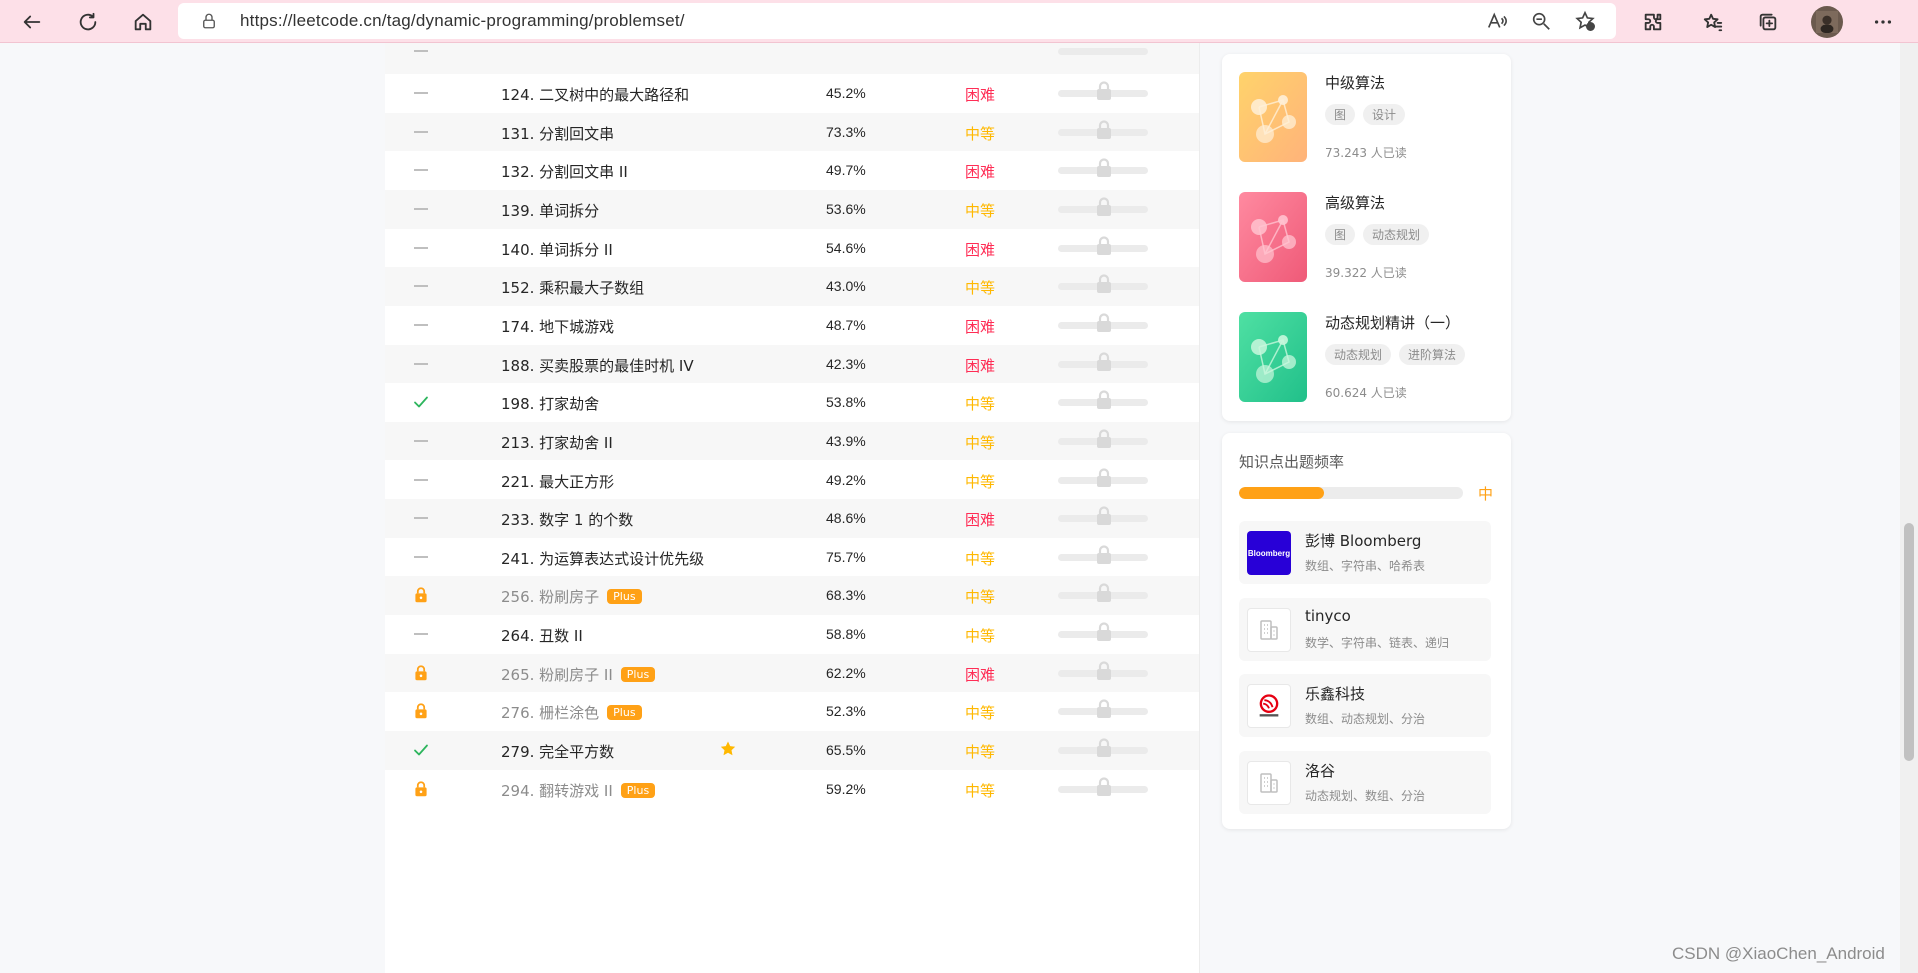 Image resolution: width=1918 pixels, height=973 pixels. Describe the element at coordinates (792, 750) in the screenshot. I see `table-row: 279. 完全平方数 65.5% 中等` at that location.